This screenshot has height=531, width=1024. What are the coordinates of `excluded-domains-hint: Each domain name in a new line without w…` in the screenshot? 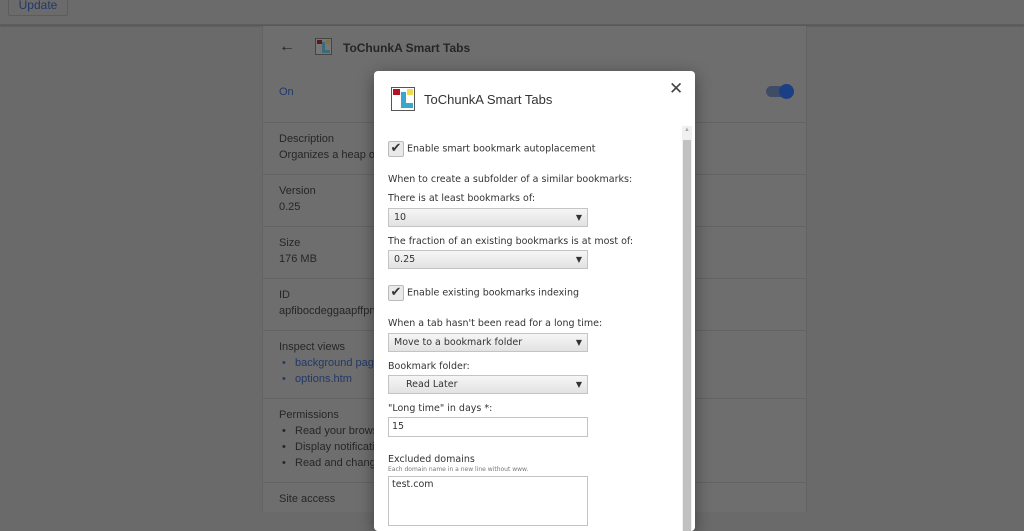 It's located at (458, 469).